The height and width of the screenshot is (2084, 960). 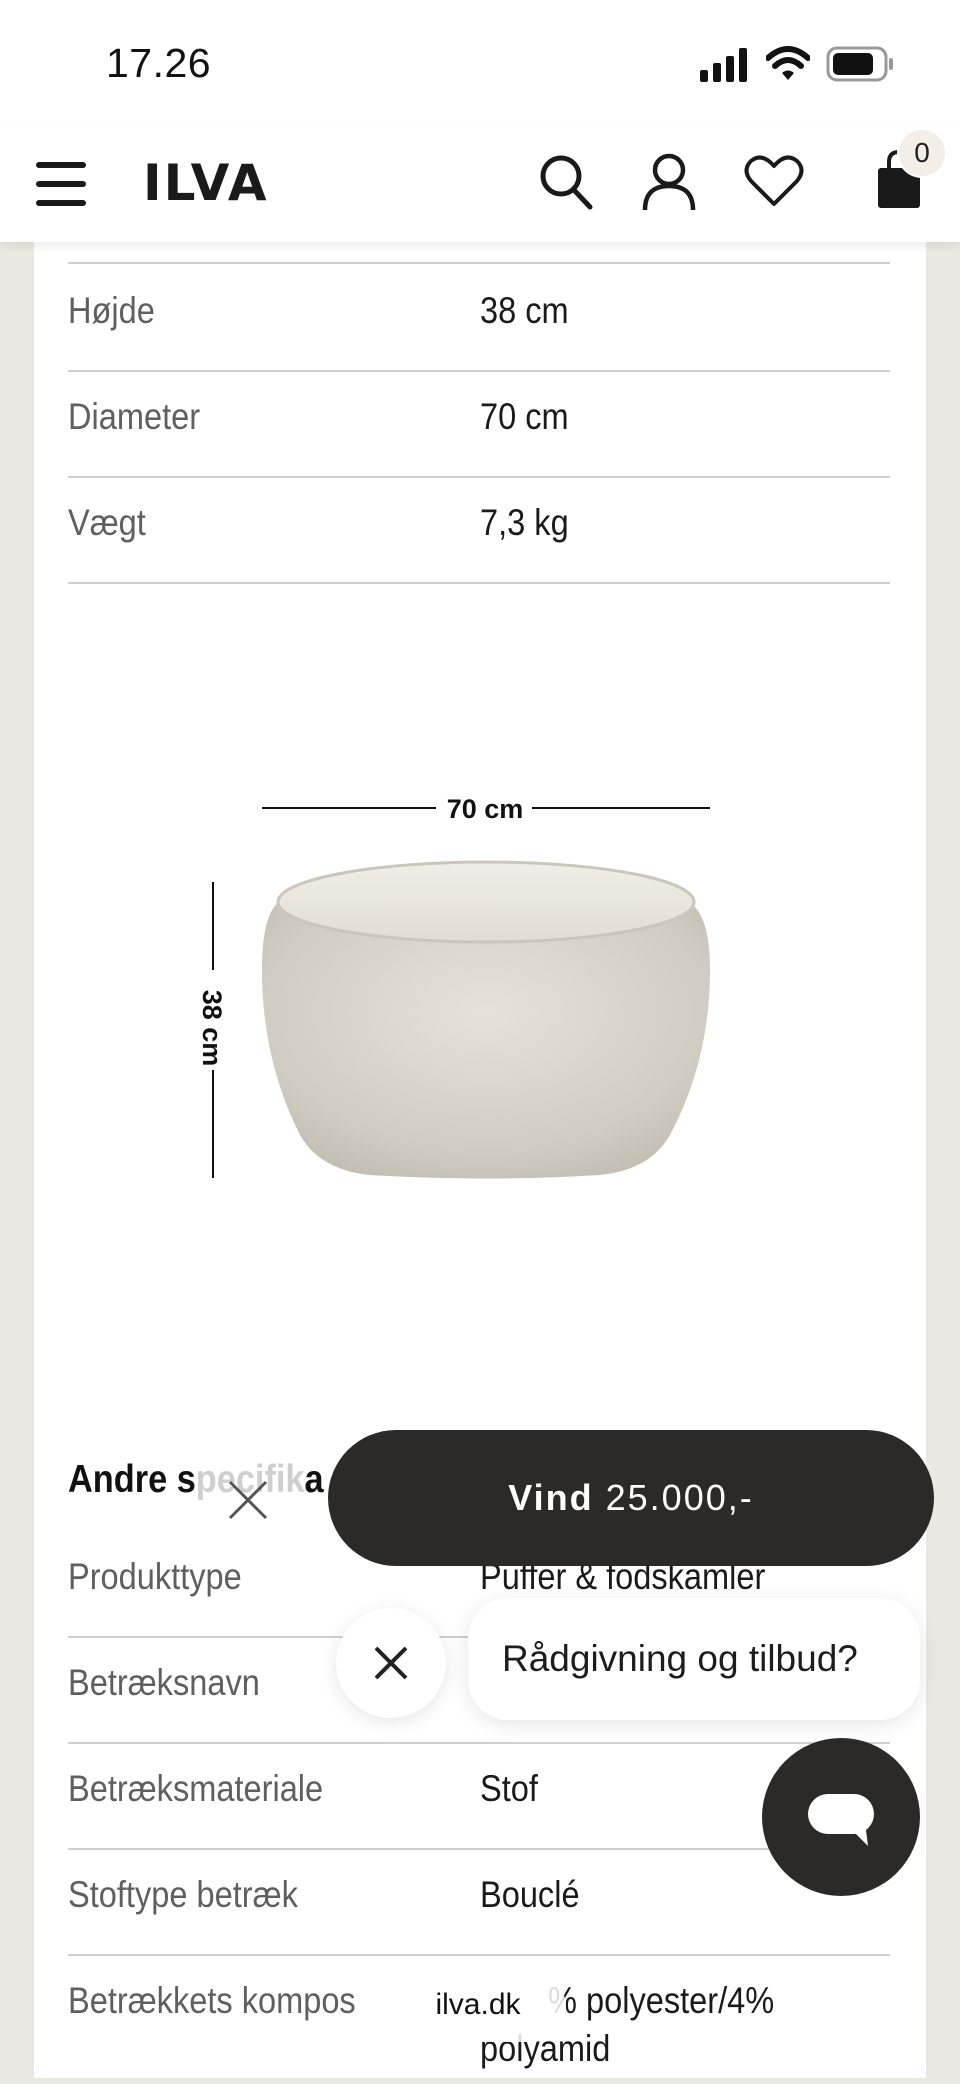 I want to click on chat-launcher-button, so click(x=841, y=1817).